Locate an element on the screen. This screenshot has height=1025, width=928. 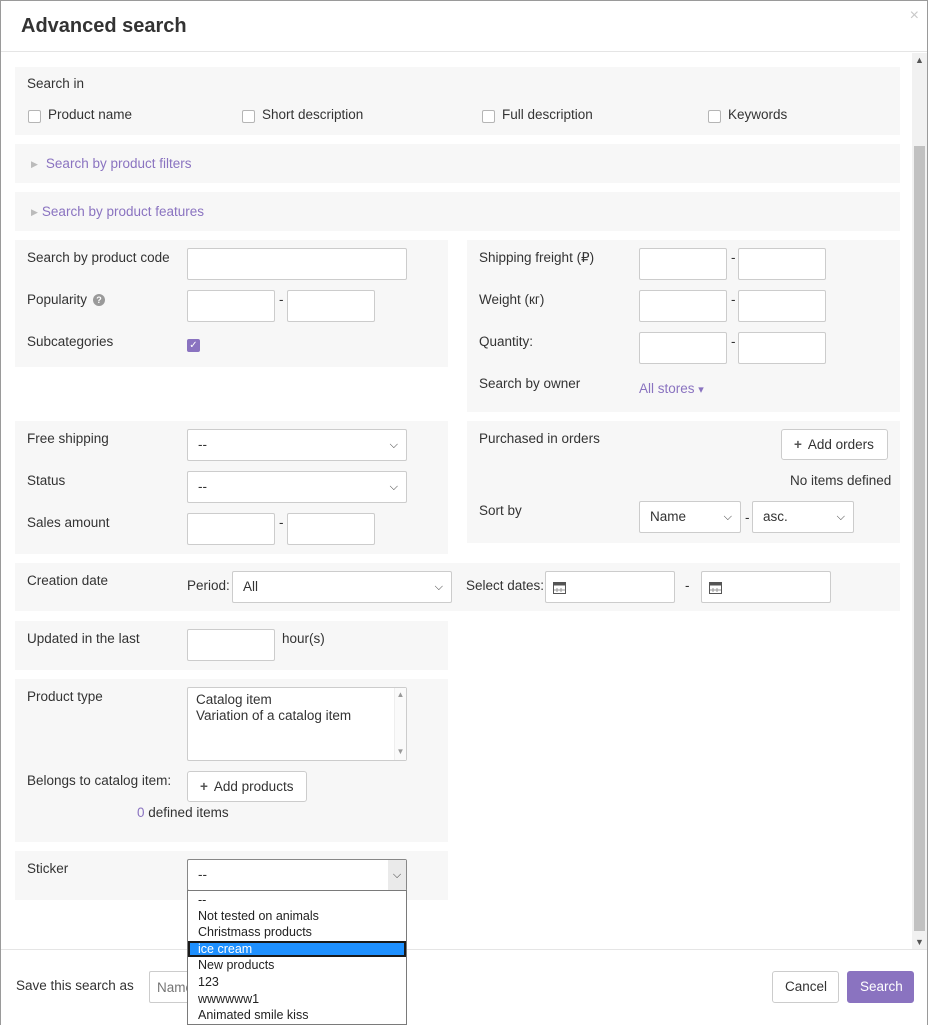
purchased-label: Purchased in orders is located at coordinates (539, 438).